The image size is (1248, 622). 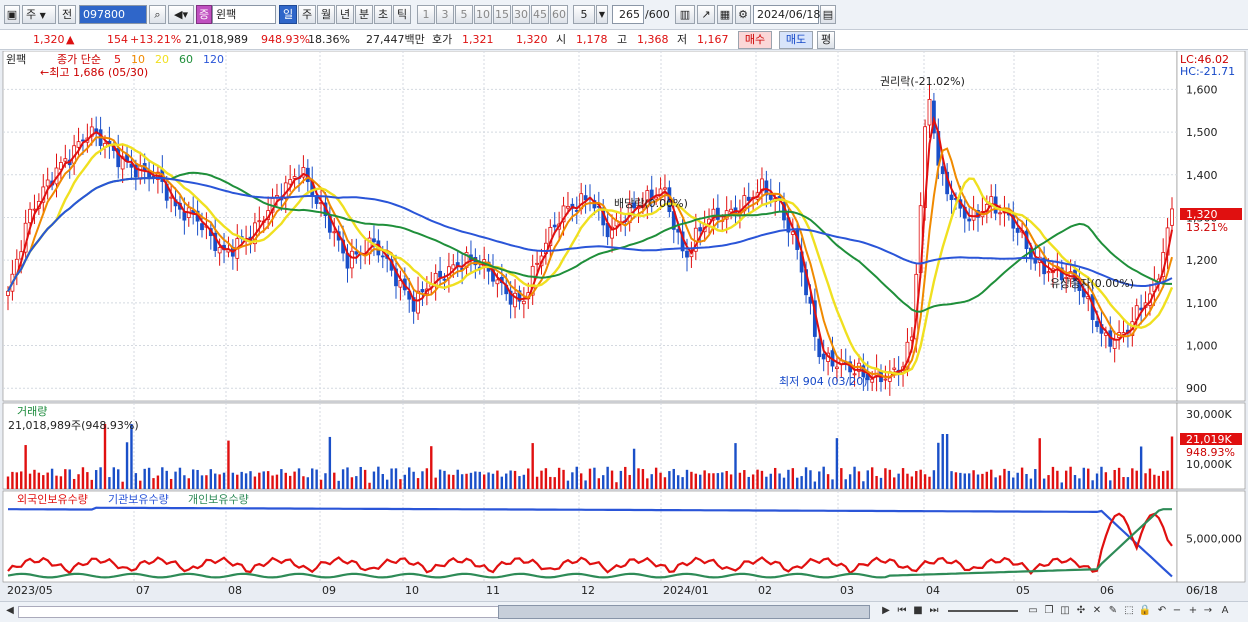 I want to click on period-button: 분, so click(x=364, y=14).